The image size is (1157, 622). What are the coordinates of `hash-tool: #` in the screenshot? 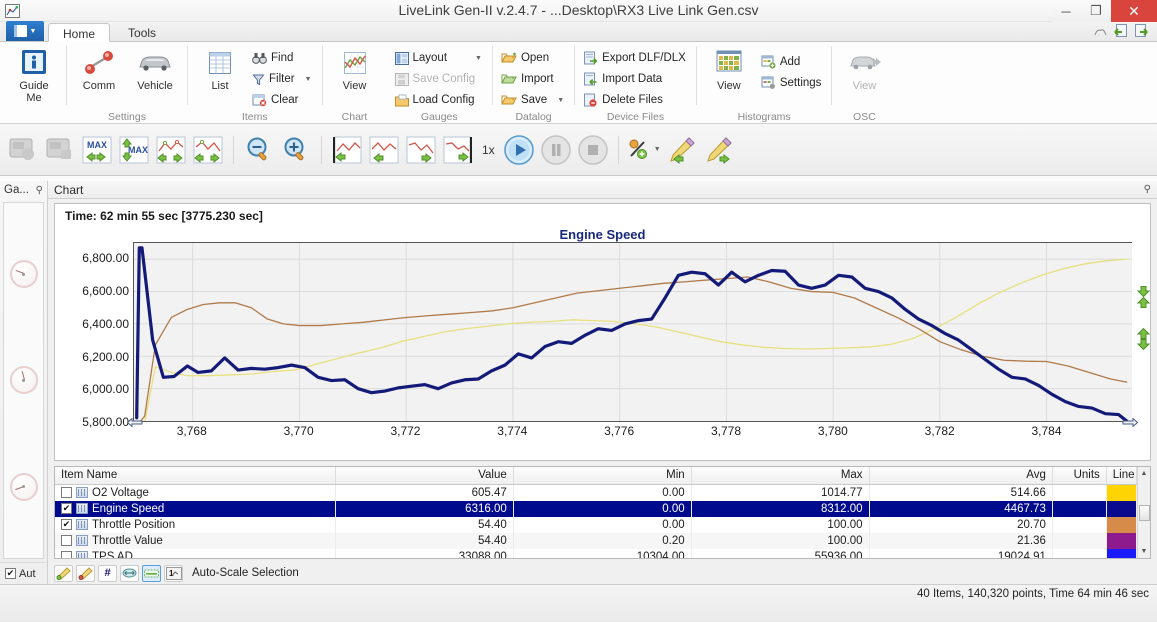 It's located at (107, 573).